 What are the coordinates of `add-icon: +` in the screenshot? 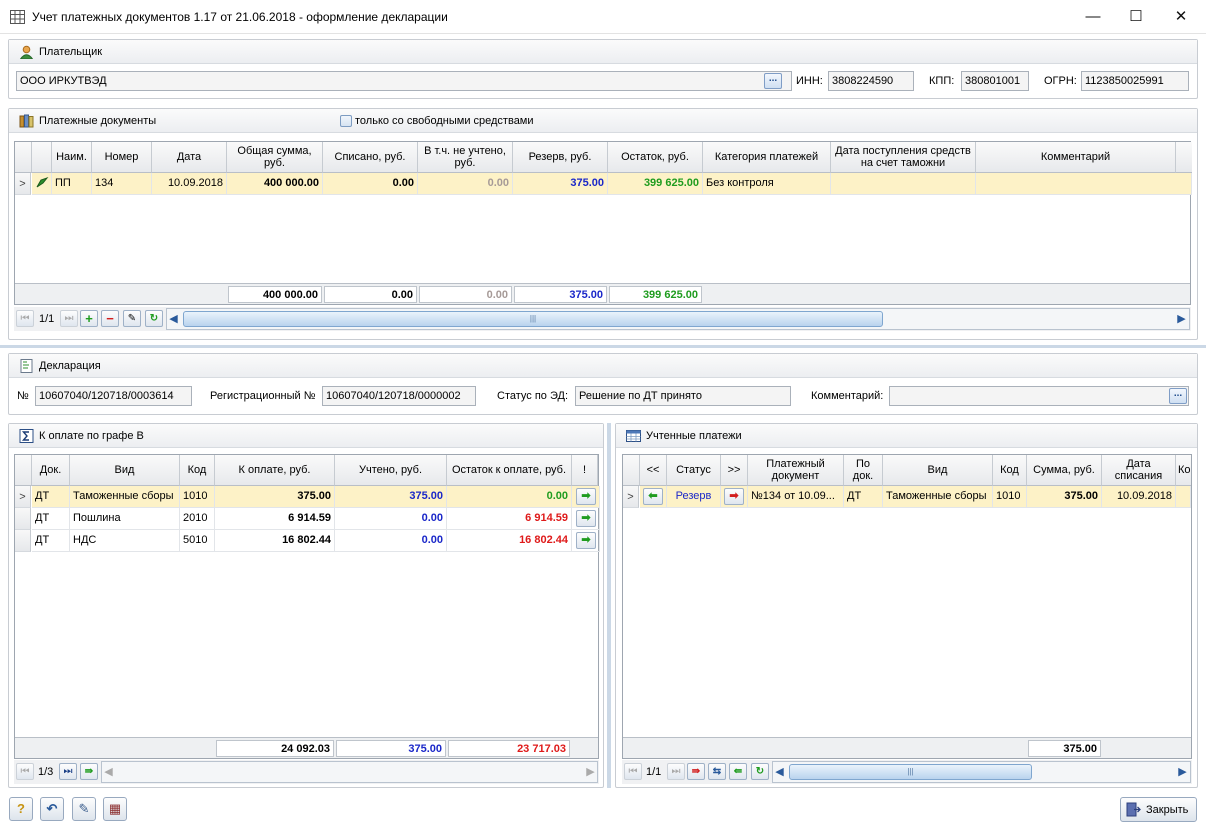 It's located at (89, 318).